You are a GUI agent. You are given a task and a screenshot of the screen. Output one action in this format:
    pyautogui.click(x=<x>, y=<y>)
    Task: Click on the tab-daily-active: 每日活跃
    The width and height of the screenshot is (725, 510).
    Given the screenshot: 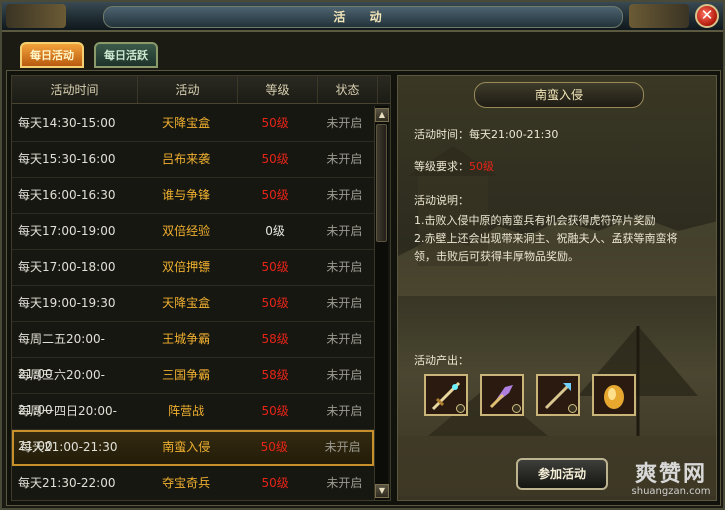 What is the action you would take?
    pyautogui.click(x=126, y=55)
    